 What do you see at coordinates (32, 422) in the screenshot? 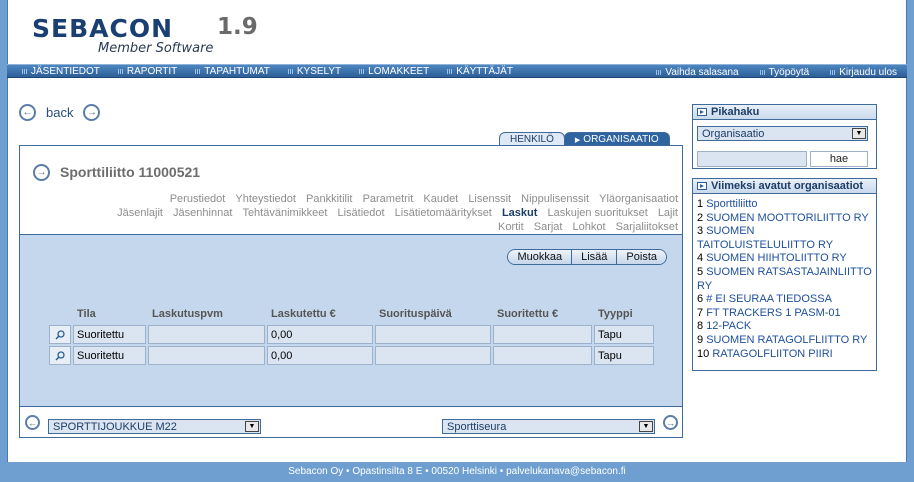
I see `prev-arrow-icon: ←` at bounding box center [32, 422].